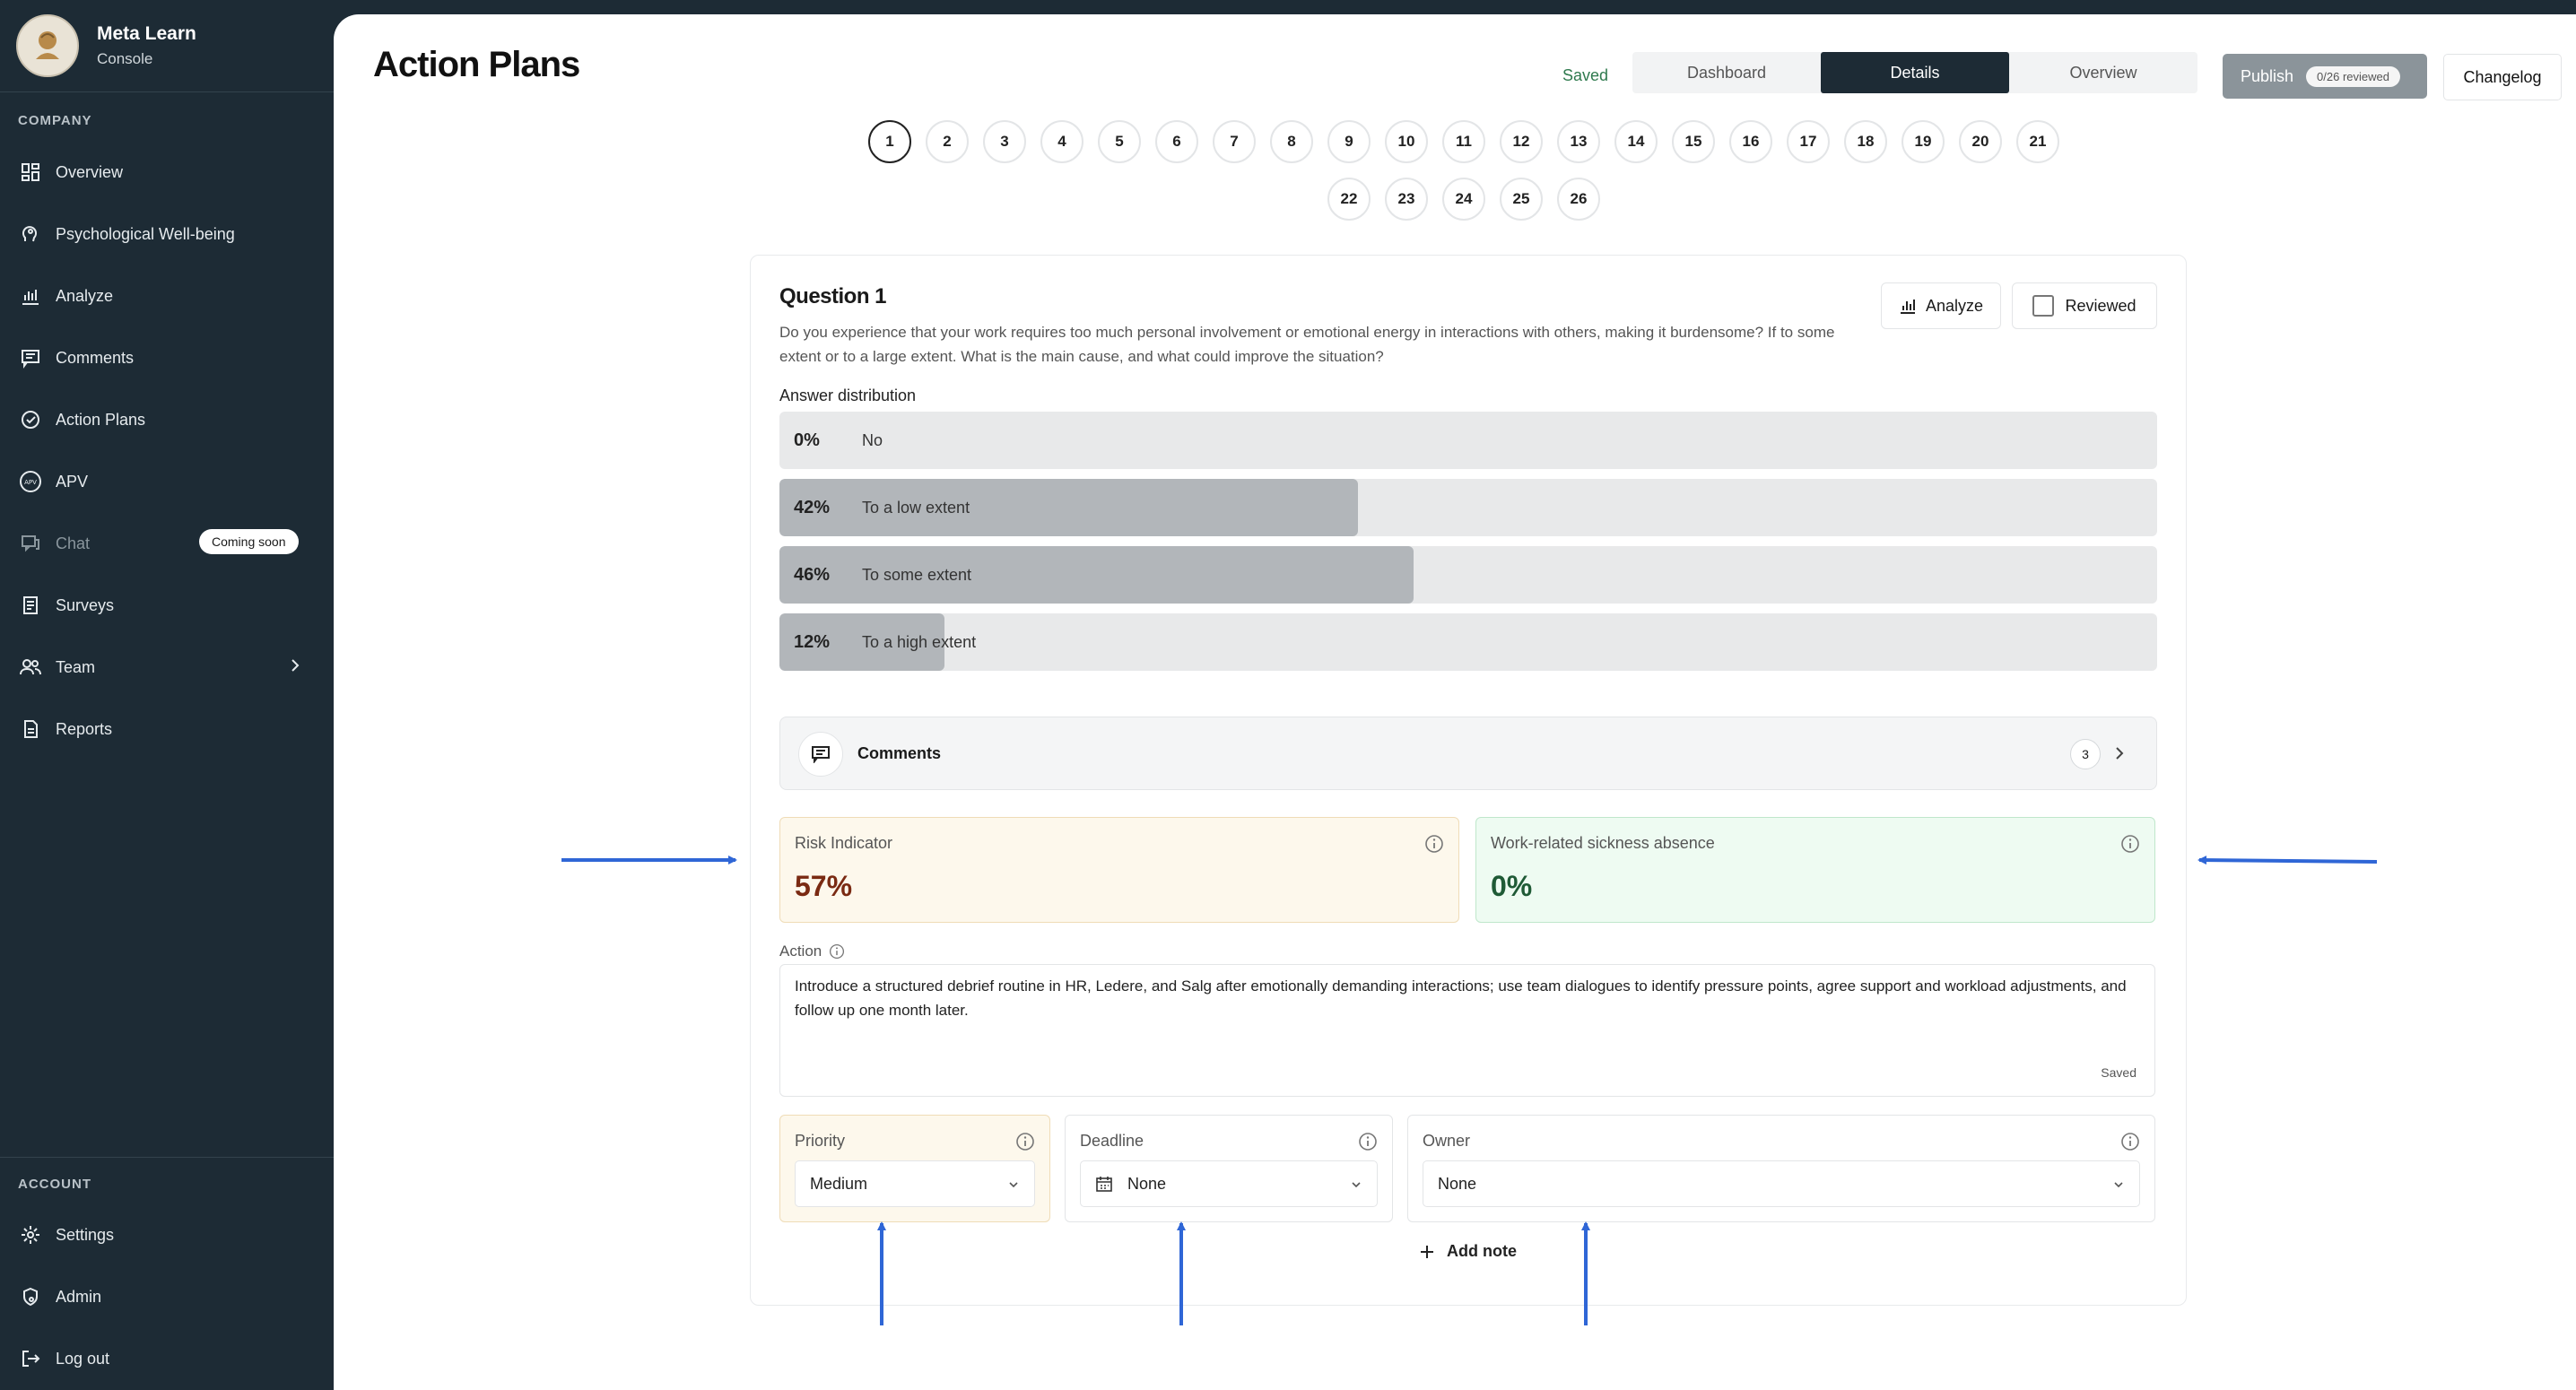 The width and height of the screenshot is (2576, 1390). I want to click on action-label-row: Action, so click(812, 951).